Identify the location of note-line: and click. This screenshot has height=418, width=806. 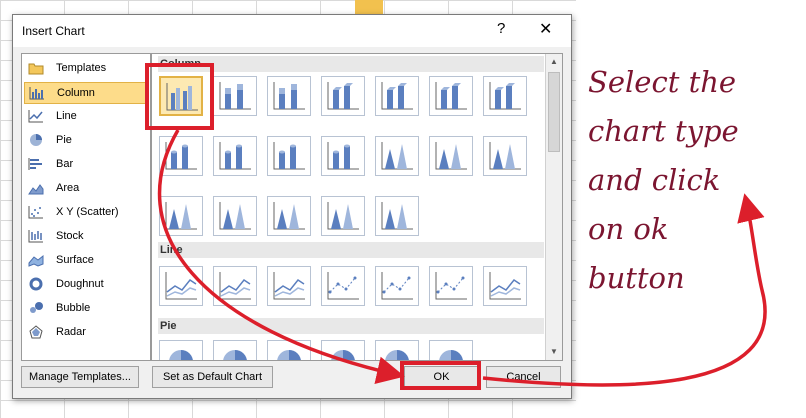
(654, 180).